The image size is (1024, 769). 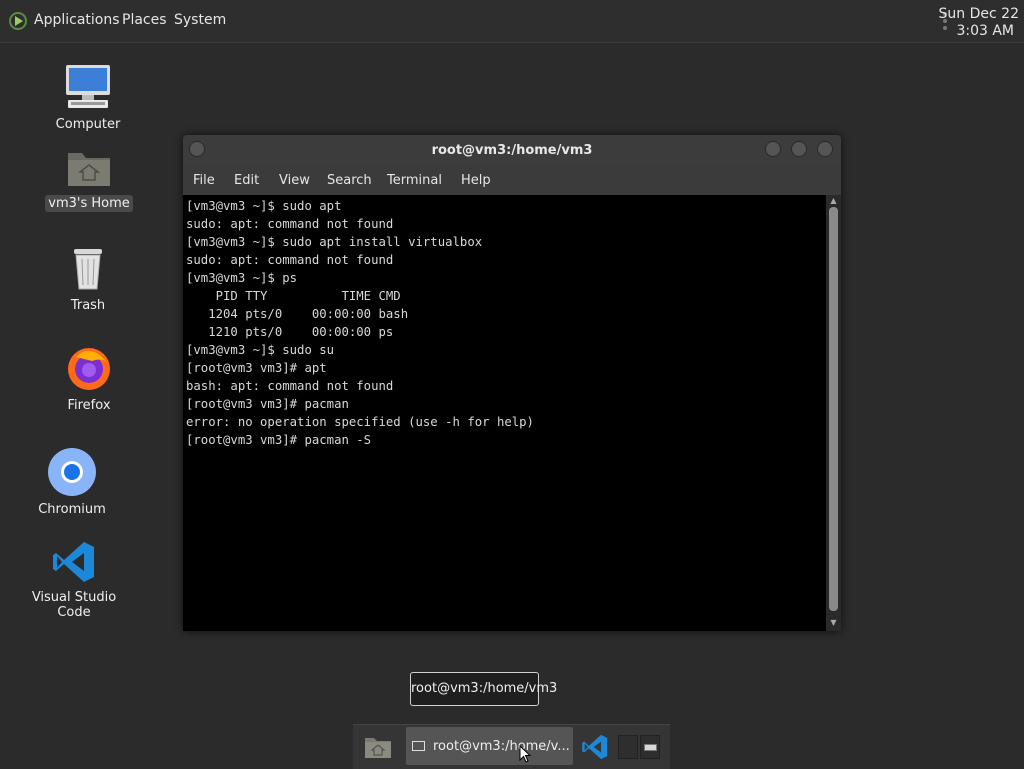 What do you see at coordinates (525, 754) in the screenshot?
I see `mouse-cursor-icon` at bounding box center [525, 754].